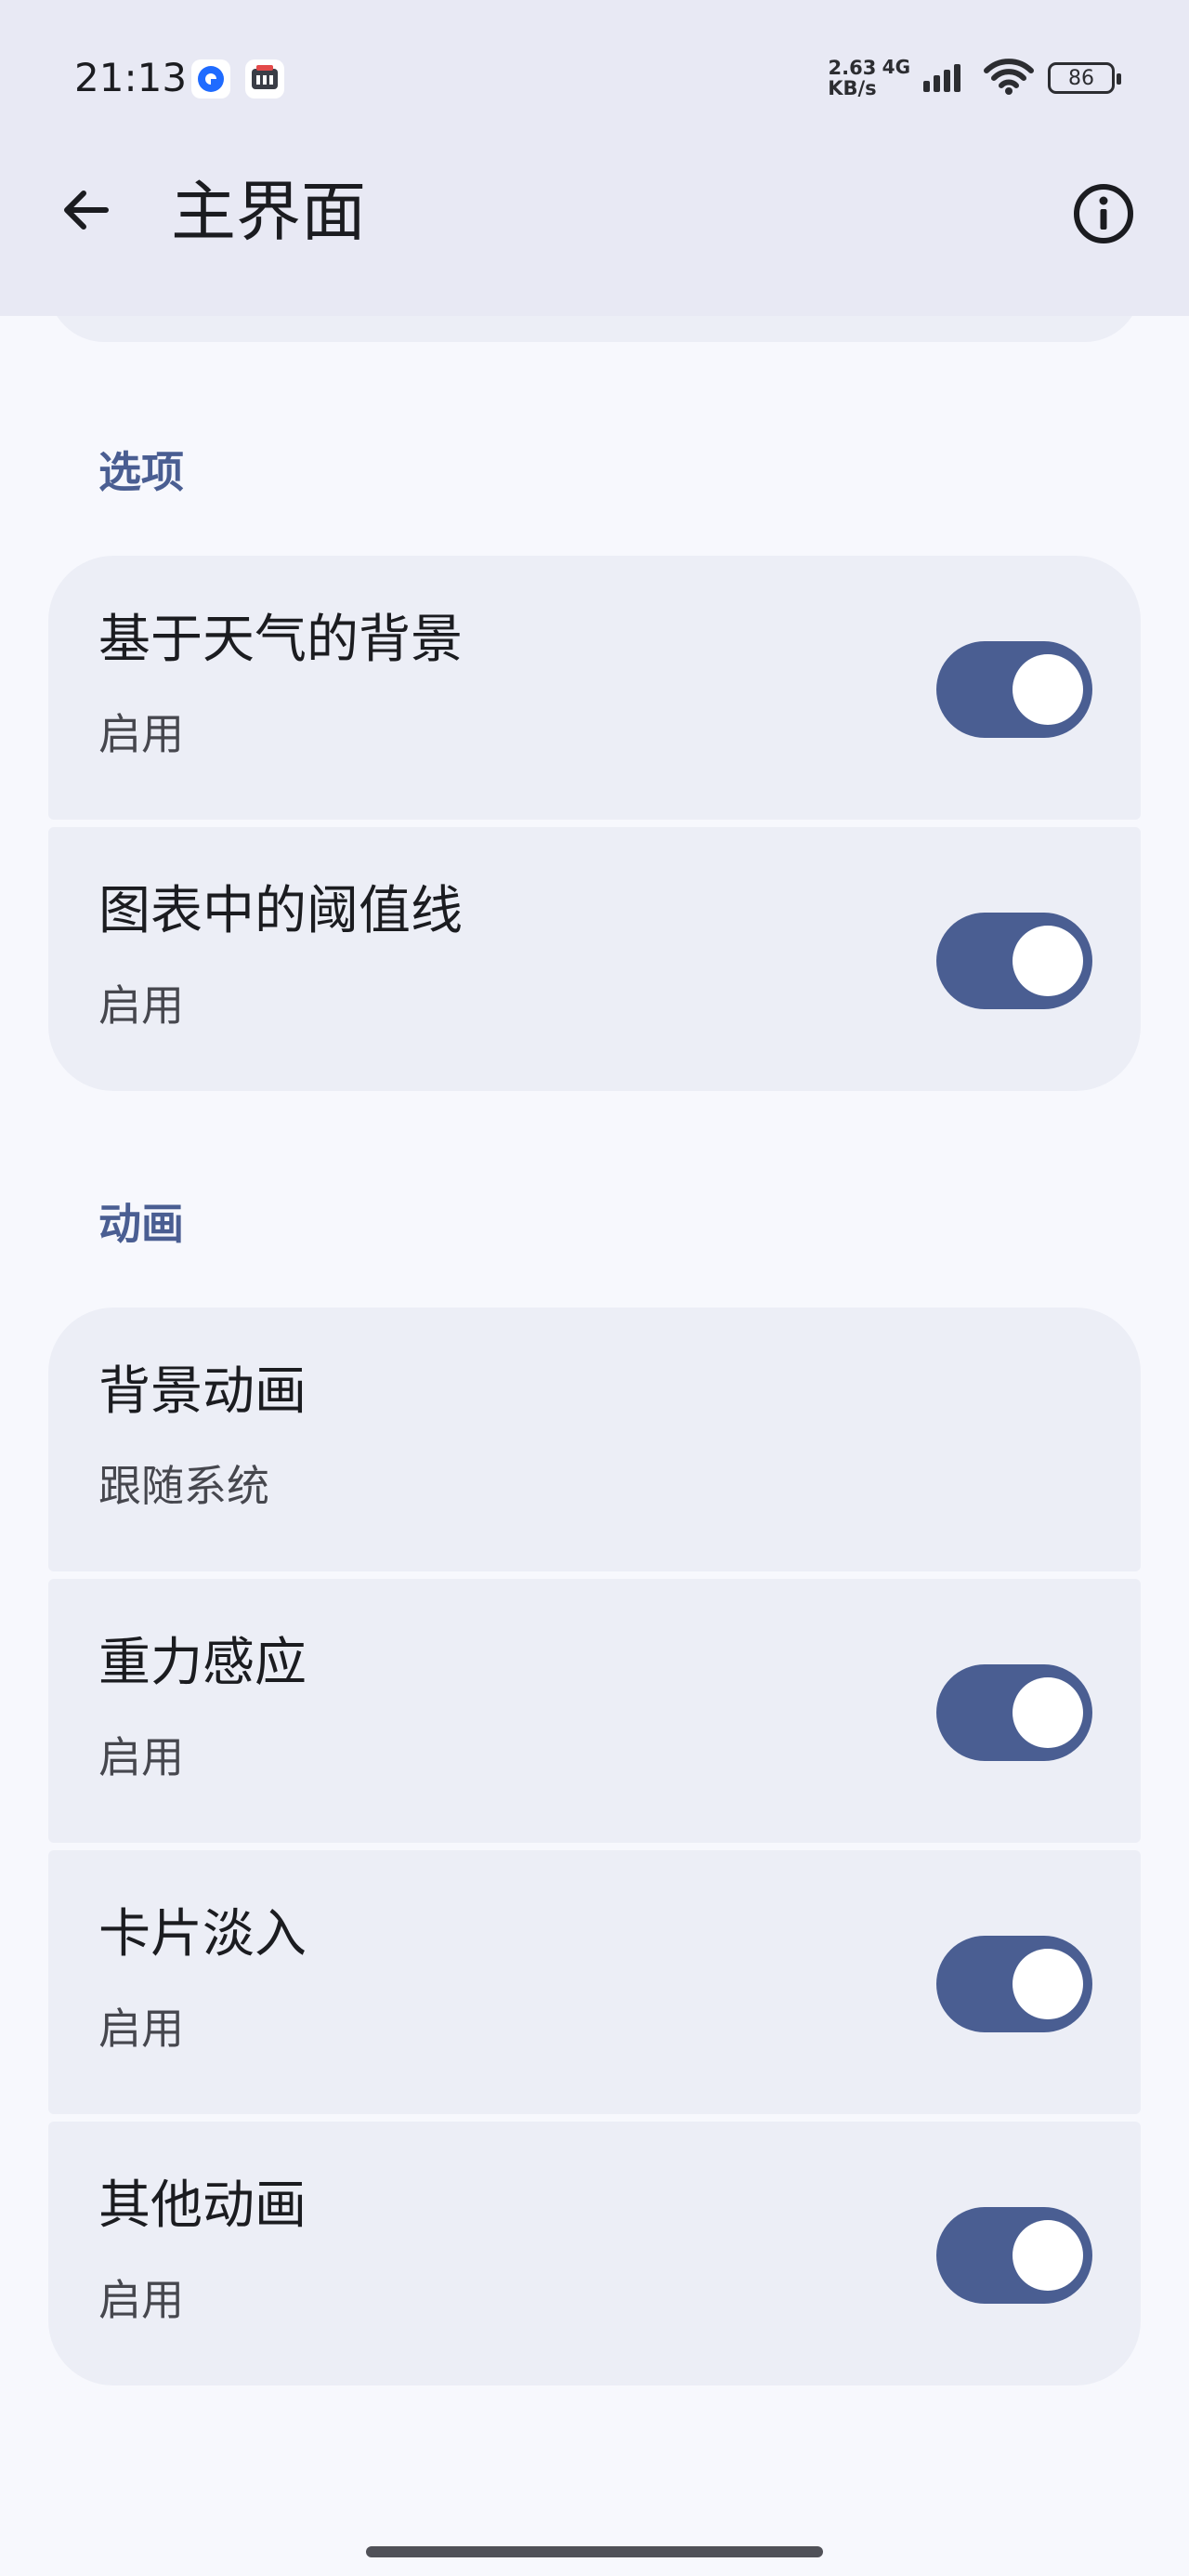 This screenshot has width=1189, height=2576. What do you see at coordinates (183, 1486) in the screenshot?
I see `setting-subtitle: 跟随系统` at bounding box center [183, 1486].